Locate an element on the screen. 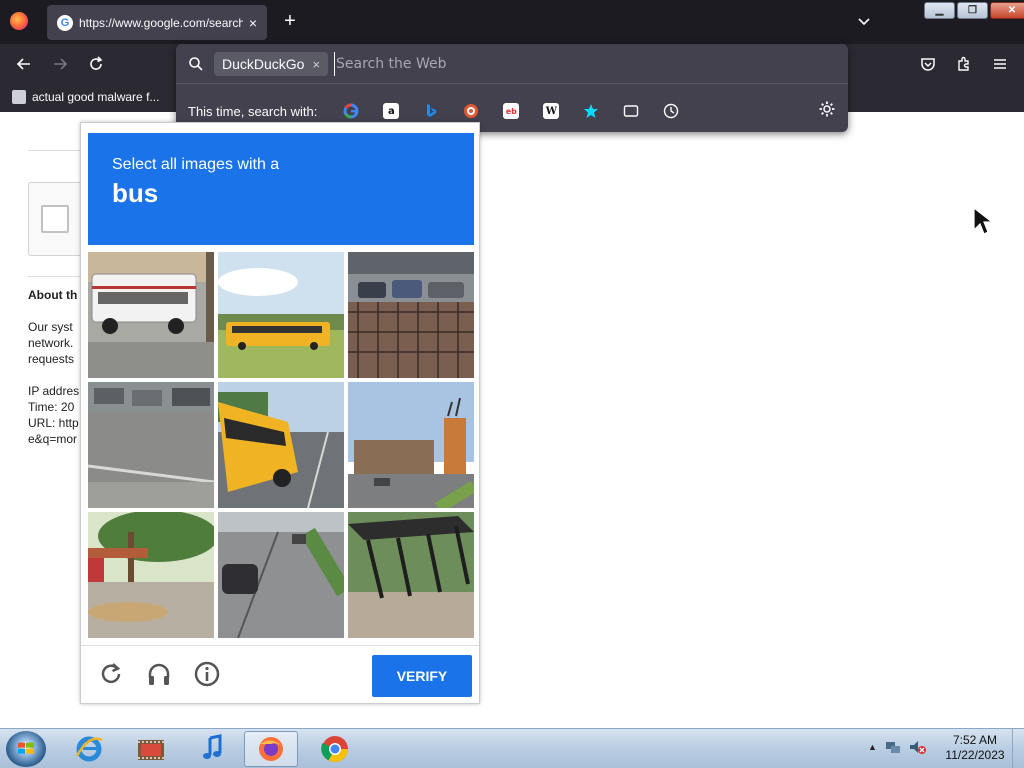 The image size is (1024, 768). amazon-engine-button: a is located at coordinates (391, 111).